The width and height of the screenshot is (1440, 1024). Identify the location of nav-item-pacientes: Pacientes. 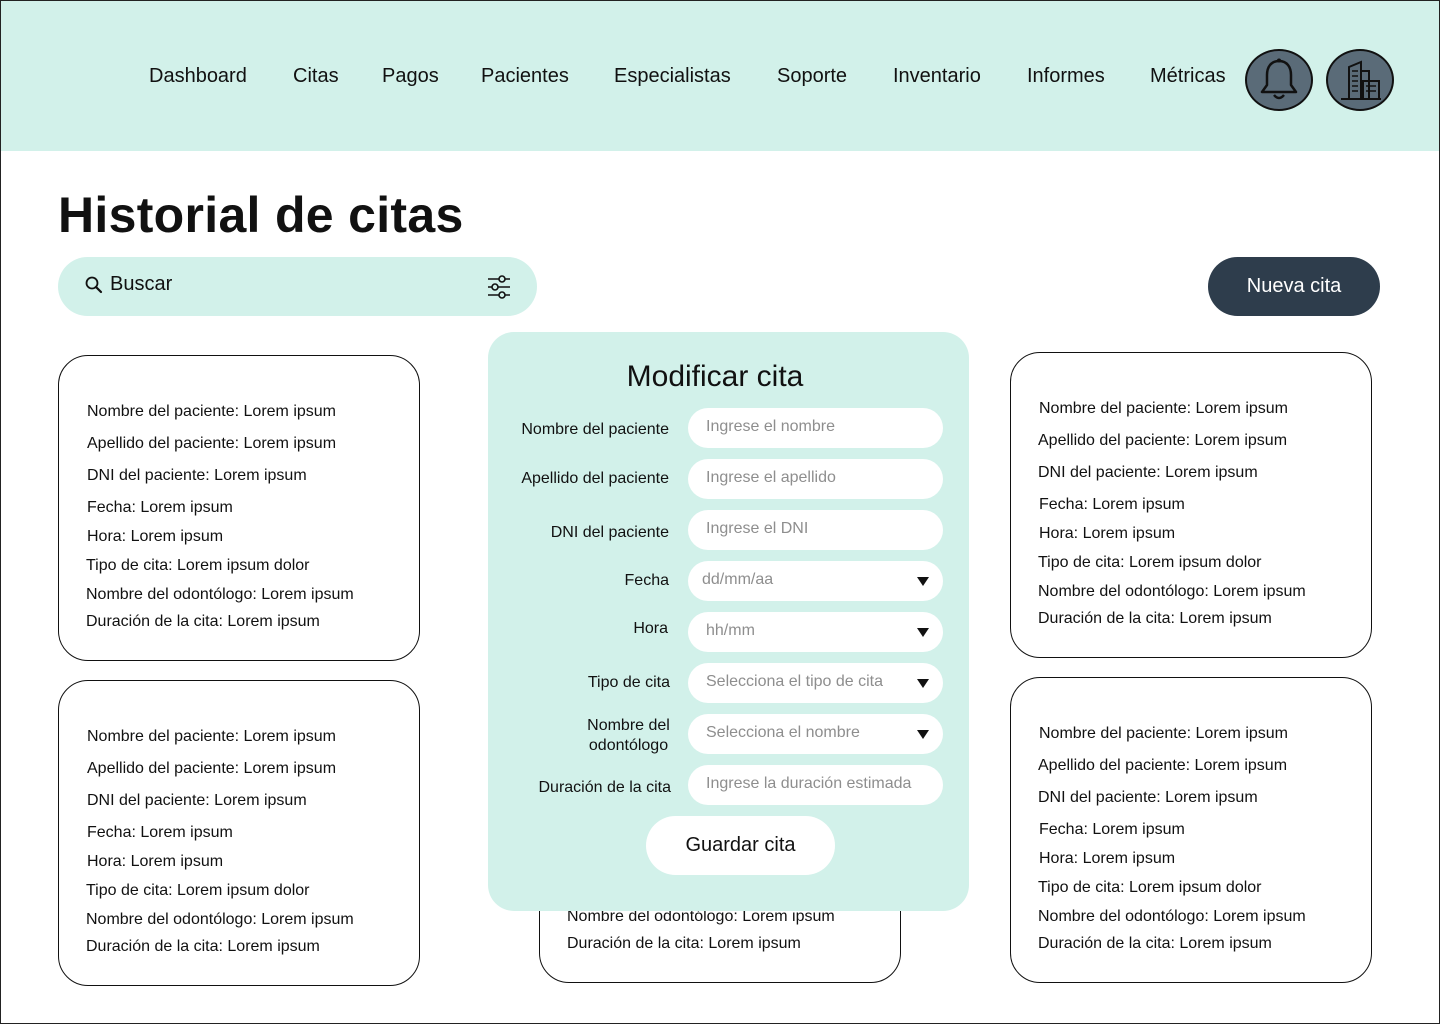
(525, 76).